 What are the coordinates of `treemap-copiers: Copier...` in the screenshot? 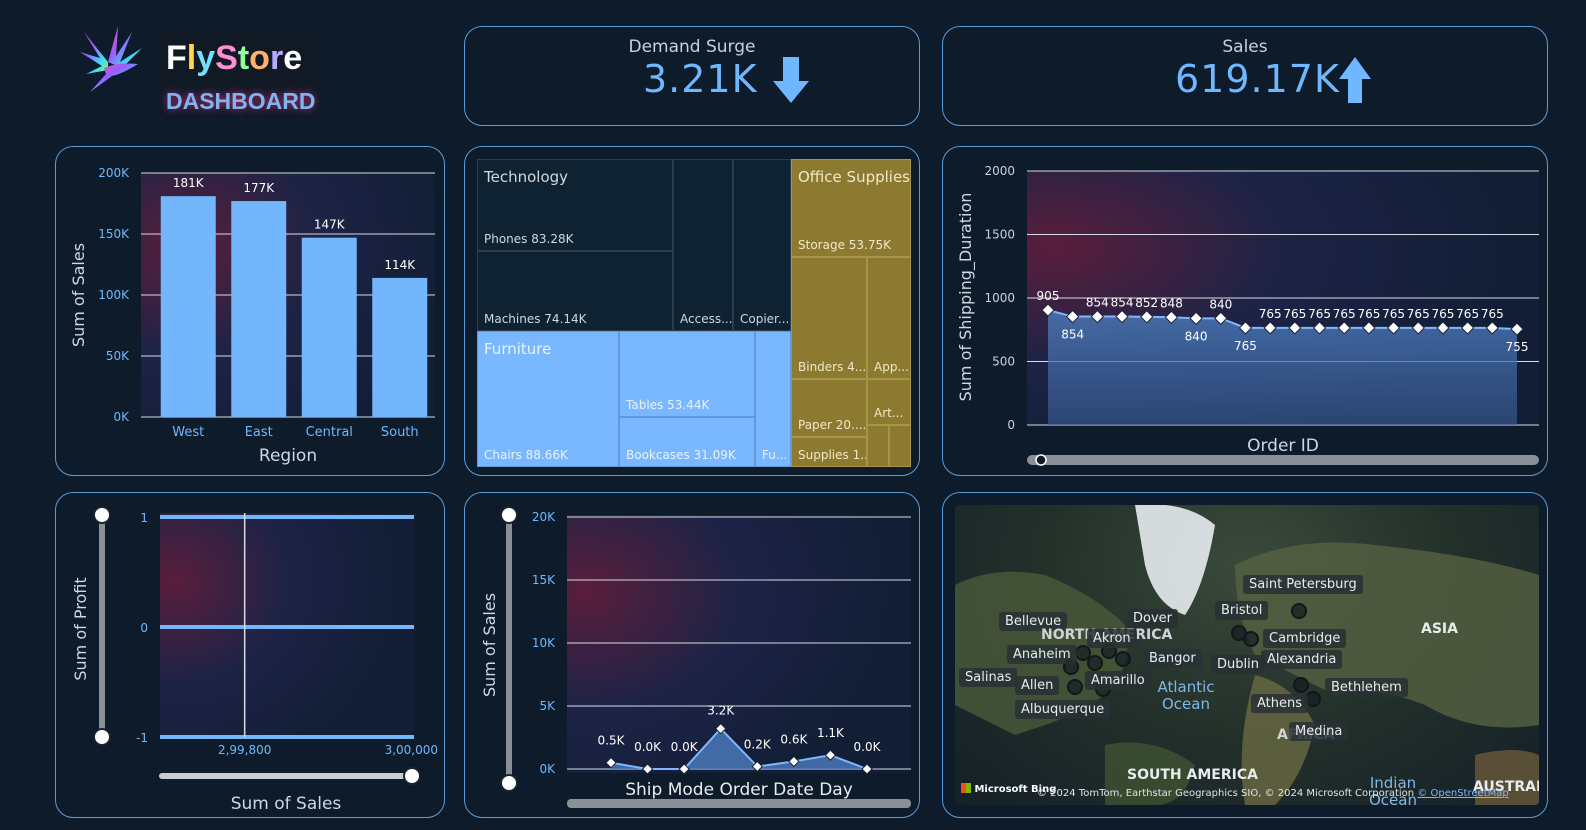 It's located at (762, 245).